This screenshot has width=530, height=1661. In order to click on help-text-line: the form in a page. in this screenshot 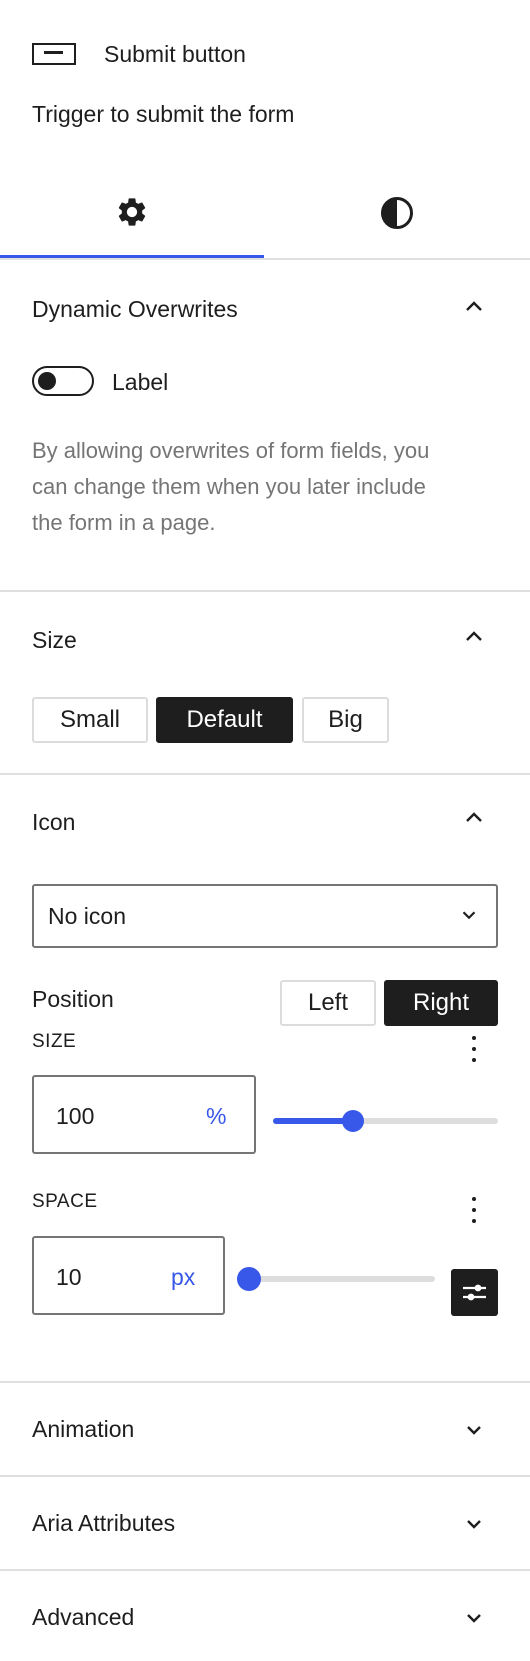, I will do `click(124, 522)`.